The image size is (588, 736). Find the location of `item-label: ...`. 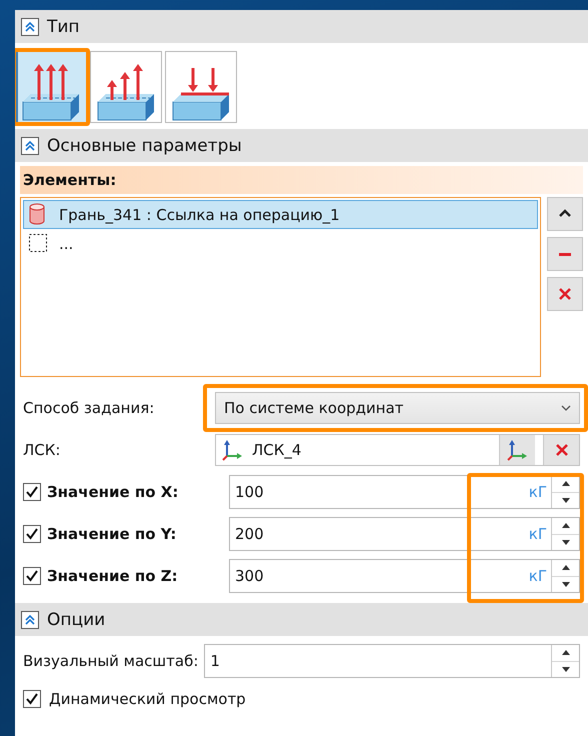

item-label: ... is located at coordinates (66, 243).